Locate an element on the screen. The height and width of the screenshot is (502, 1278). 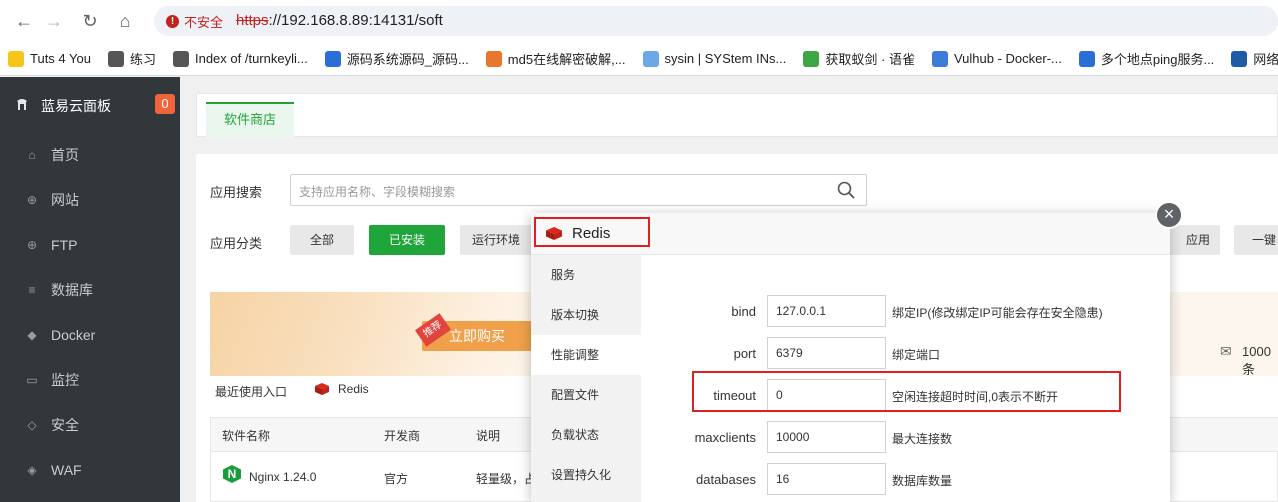
modal-nav-item: 版本切换 is located at coordinates (586, 315).